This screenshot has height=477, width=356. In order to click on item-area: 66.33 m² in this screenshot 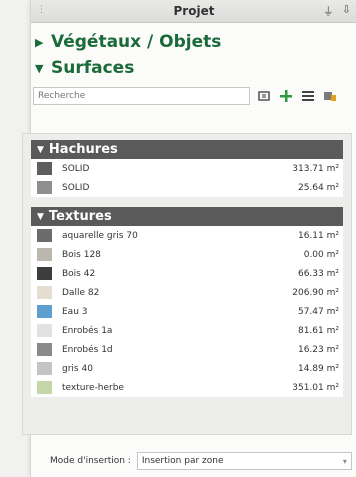, I will do `click(318, 273)`.